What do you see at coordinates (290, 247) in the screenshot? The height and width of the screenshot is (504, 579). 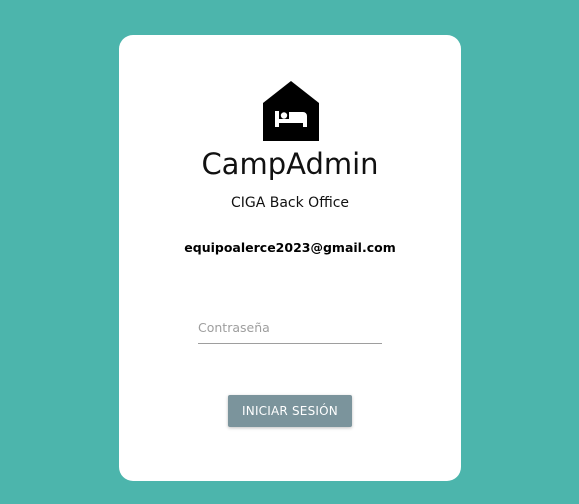 I see `user-email: equipoalerce2023@gmail.com` at bounding box center [290, 247].